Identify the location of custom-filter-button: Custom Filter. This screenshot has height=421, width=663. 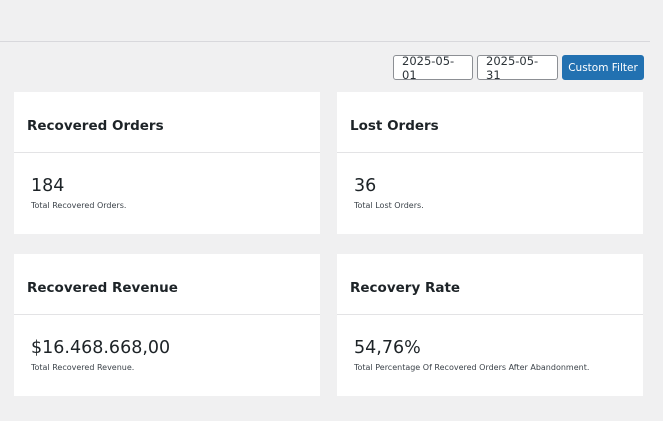
(603, 67).